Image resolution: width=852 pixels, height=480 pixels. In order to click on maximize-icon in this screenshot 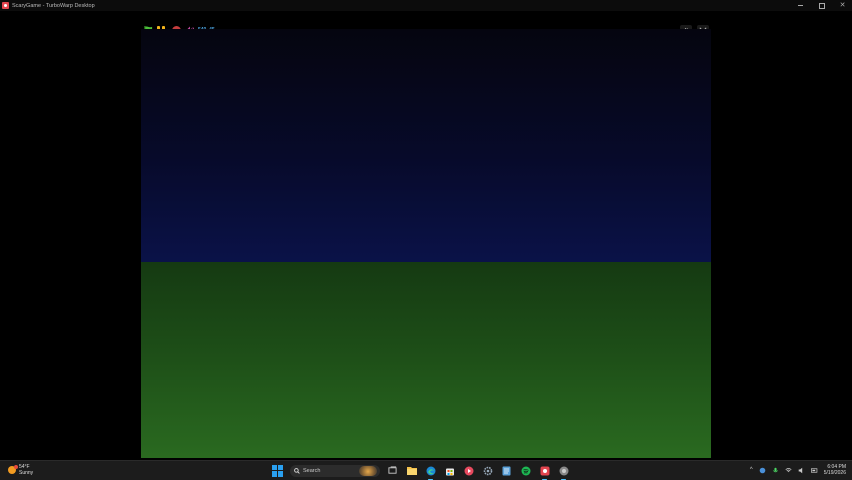, I will do `click(821, 5)`.